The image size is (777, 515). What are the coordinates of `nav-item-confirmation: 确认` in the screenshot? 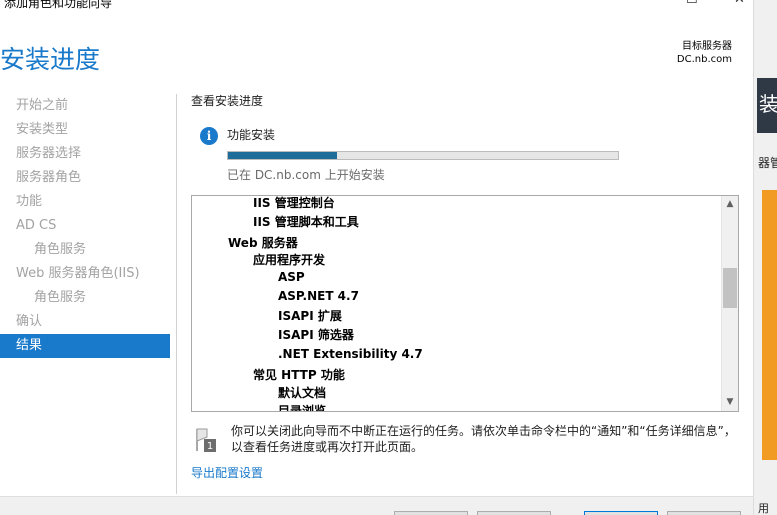 It's located at (85, 322).